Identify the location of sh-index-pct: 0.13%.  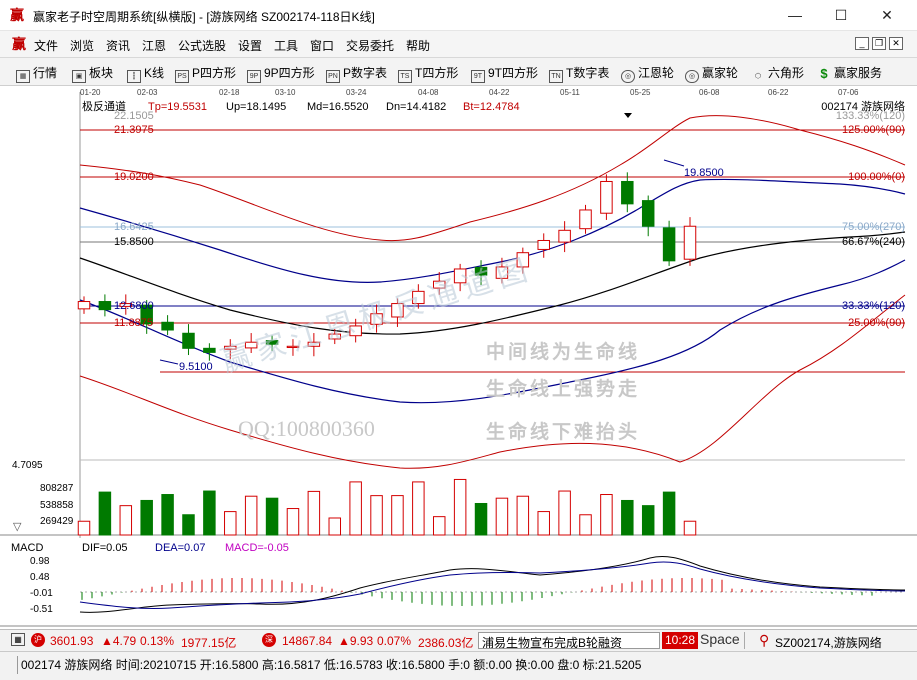
(157, 641).